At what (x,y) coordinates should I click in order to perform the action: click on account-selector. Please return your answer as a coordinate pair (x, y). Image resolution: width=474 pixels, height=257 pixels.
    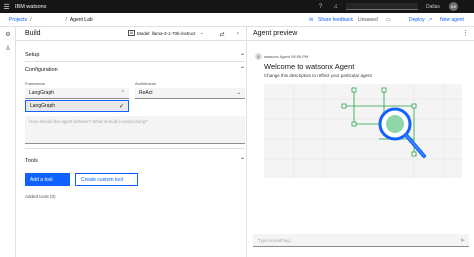
    Looking at the image, I should click on (382, 6).